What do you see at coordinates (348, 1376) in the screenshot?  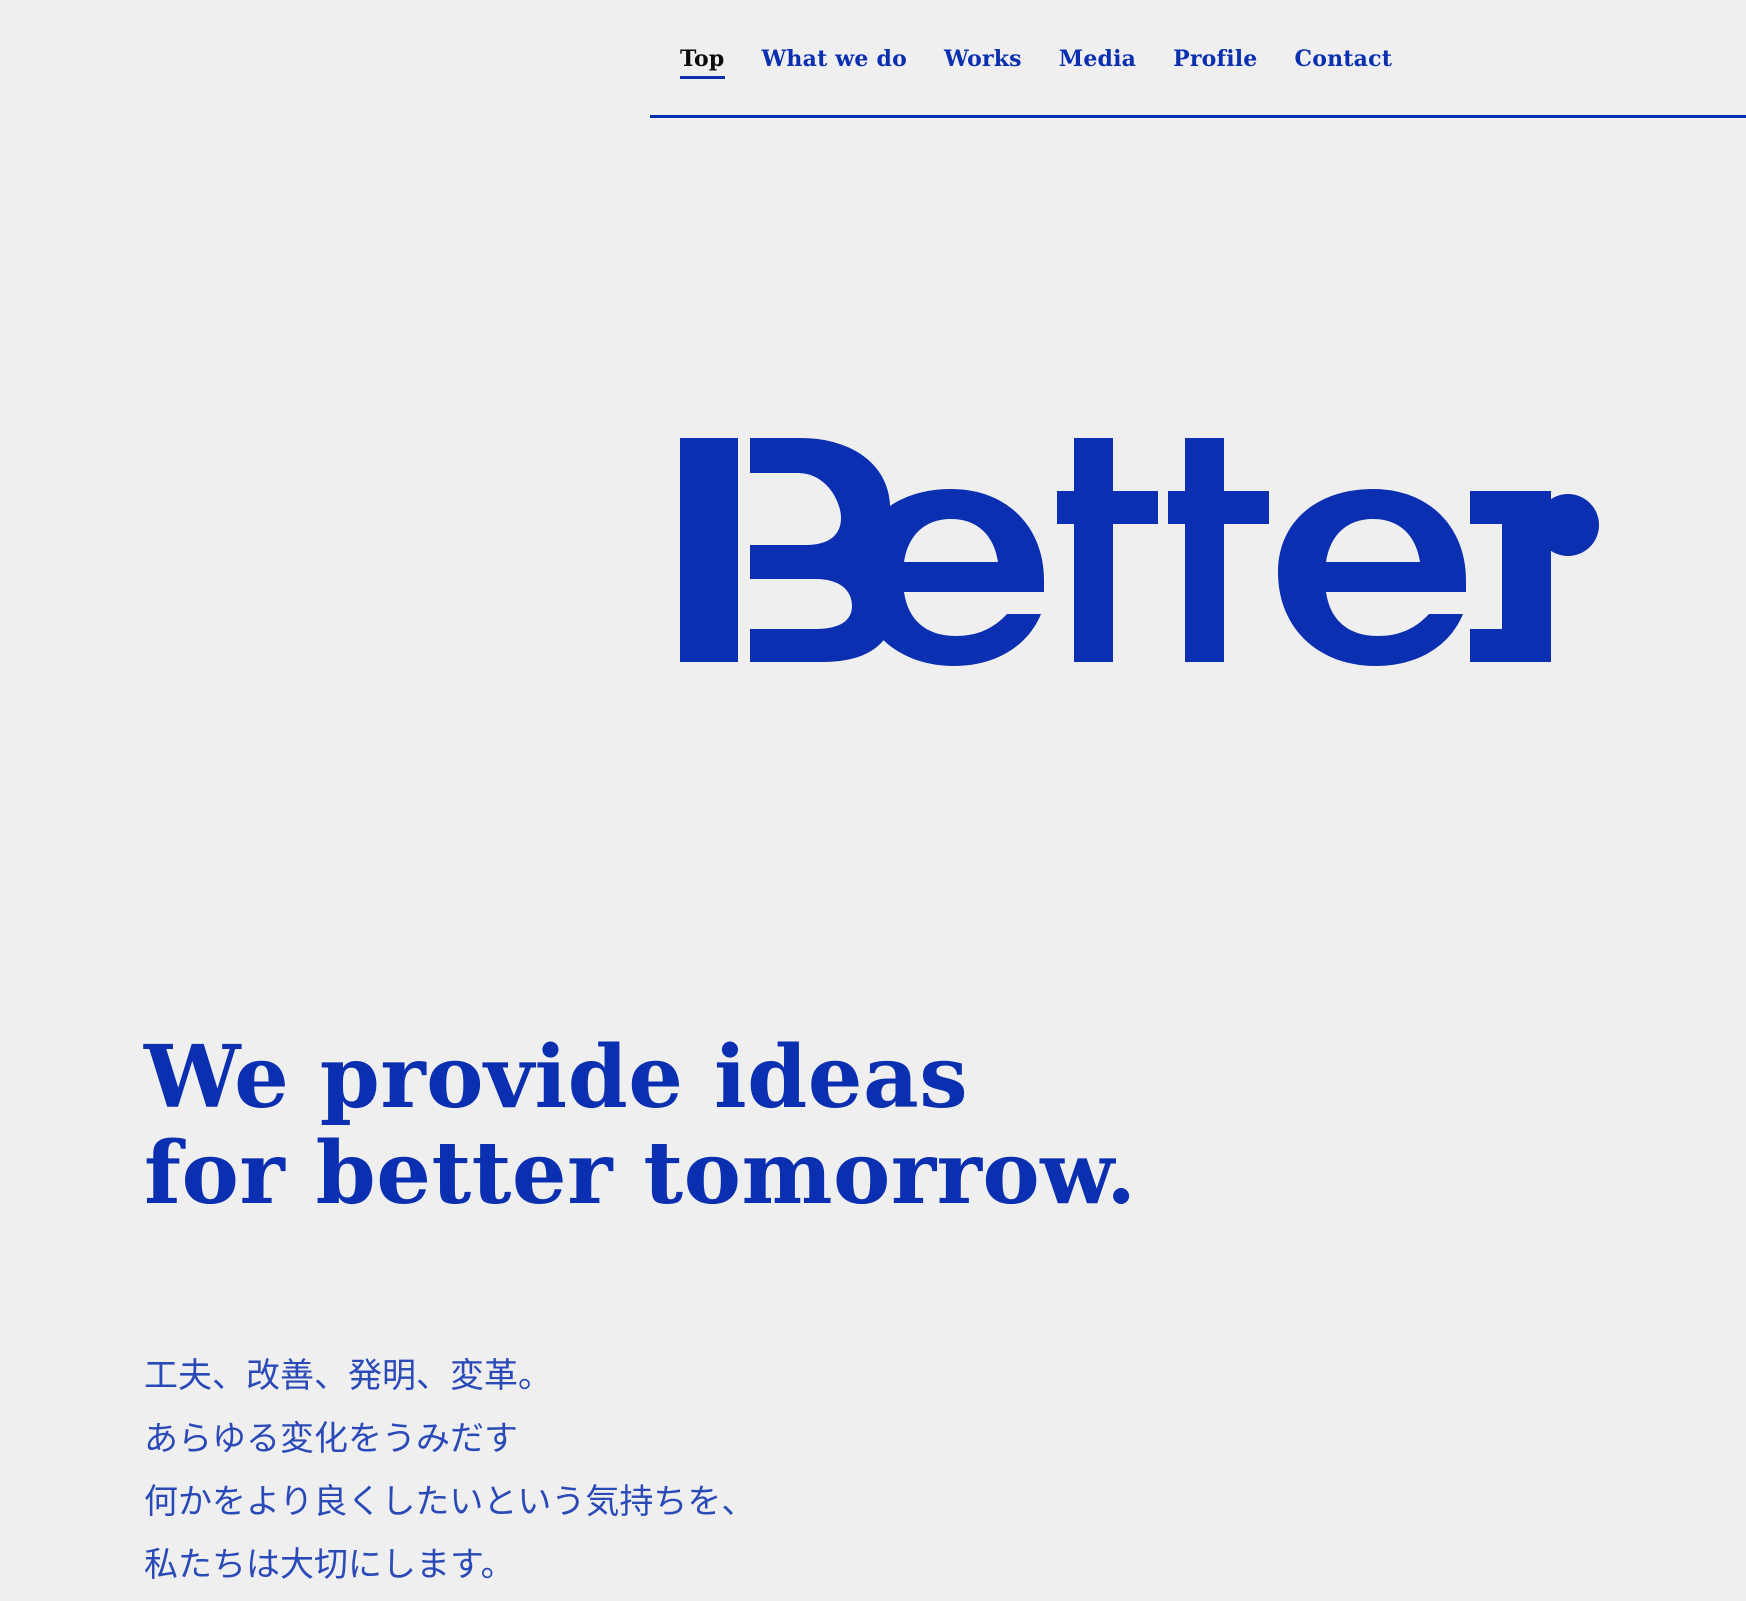 I see `message-line-1: 工夫、改善、発明、変革。` at bounding box center [348, 1376].